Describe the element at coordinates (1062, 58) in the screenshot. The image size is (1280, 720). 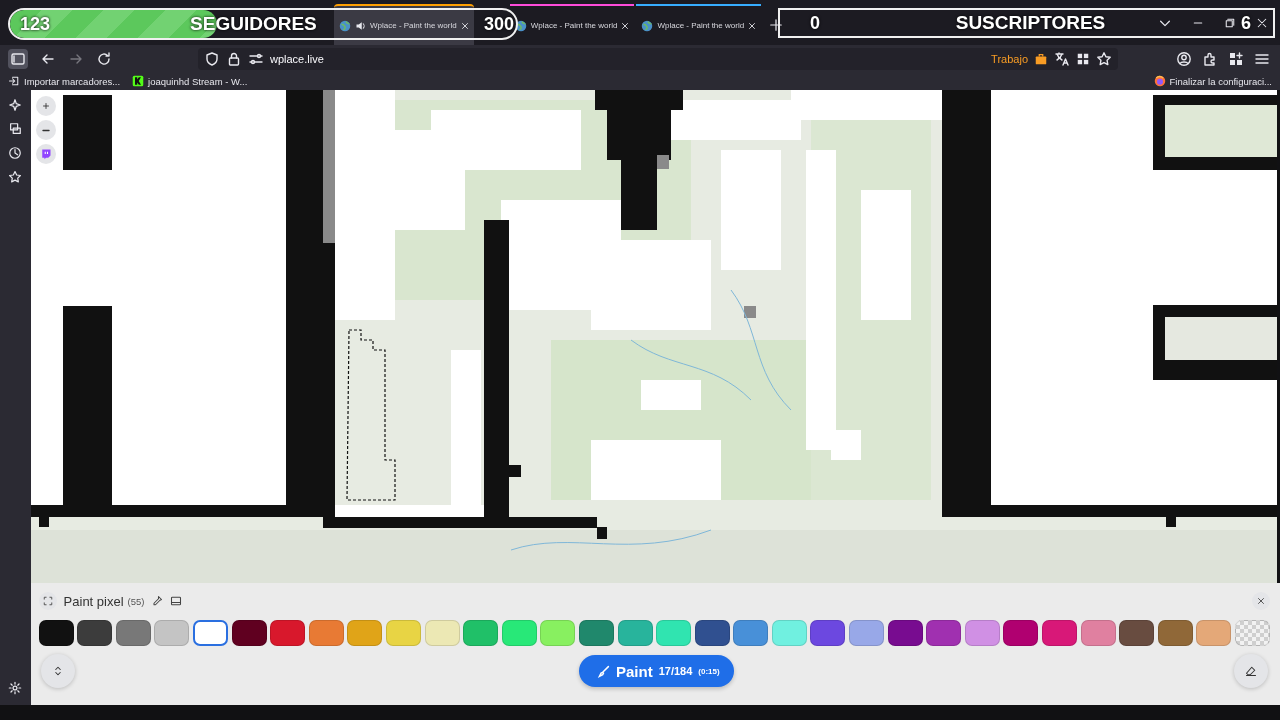
I see `translate-icon` at that location.